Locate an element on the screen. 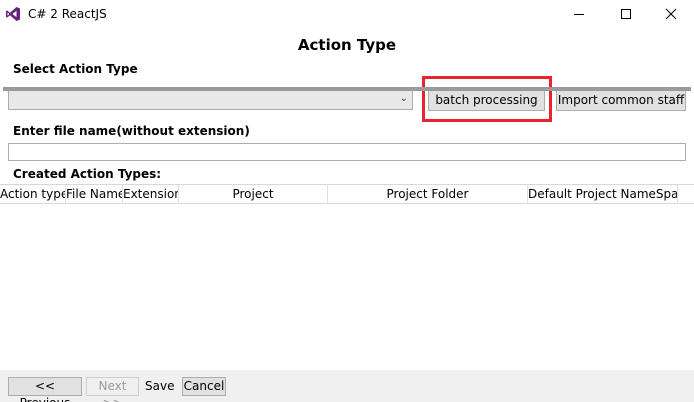 This screenshot has width=694, height=402. next-button: Next >> is located at coordinates (112, 389).